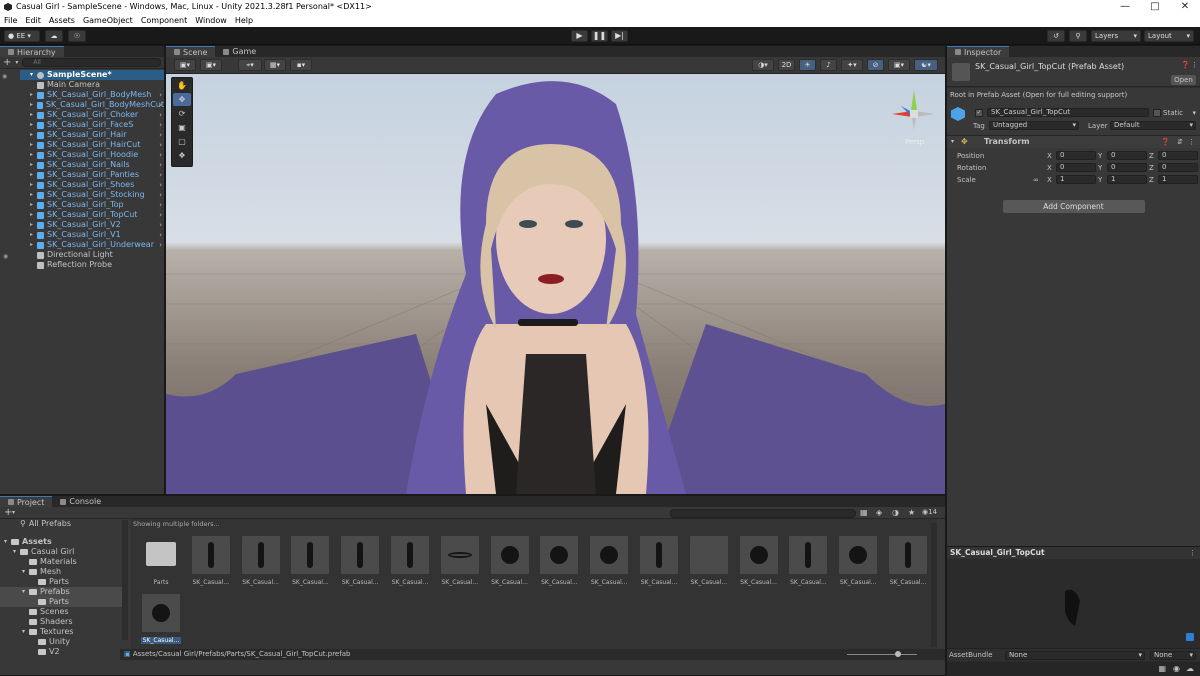 Image resolution: width=1200 pixels, height=676 pixels. I want to click on more-icon: ⋮, so click(1194, 65).